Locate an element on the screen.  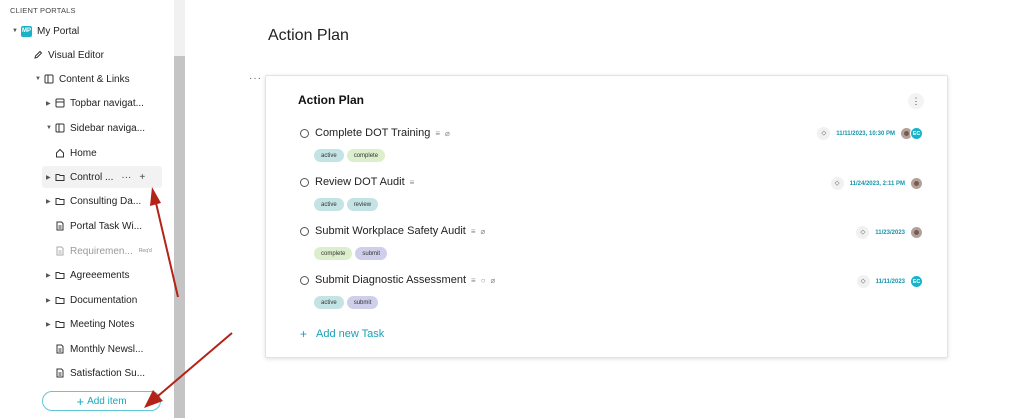
task-row: Review DOT Audit ≡ is located at coordinates (357, 182).